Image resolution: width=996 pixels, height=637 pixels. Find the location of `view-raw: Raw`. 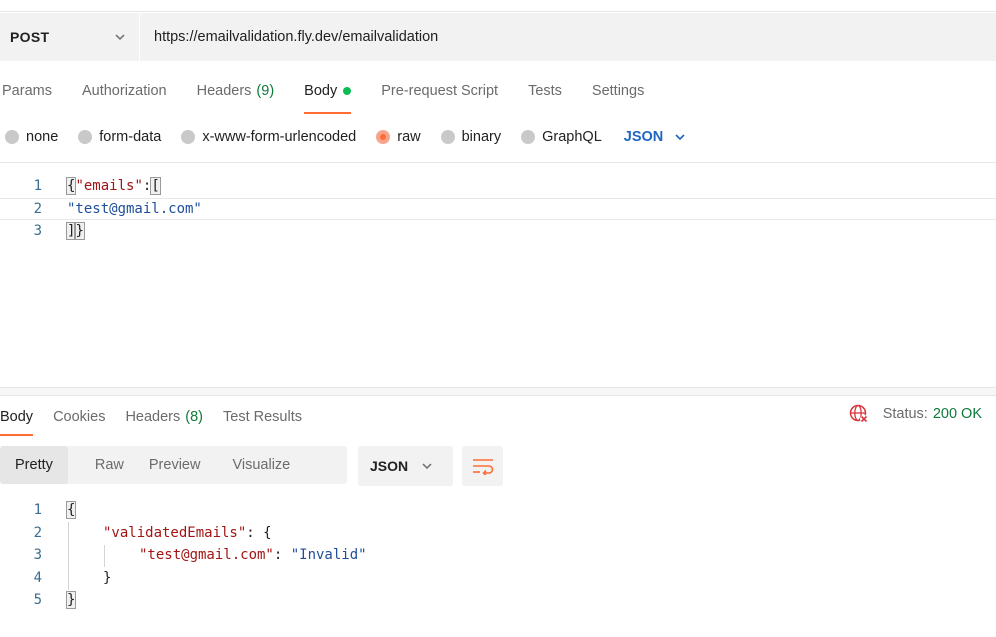

view-raw: Raw is located at coordinates (106, 465).